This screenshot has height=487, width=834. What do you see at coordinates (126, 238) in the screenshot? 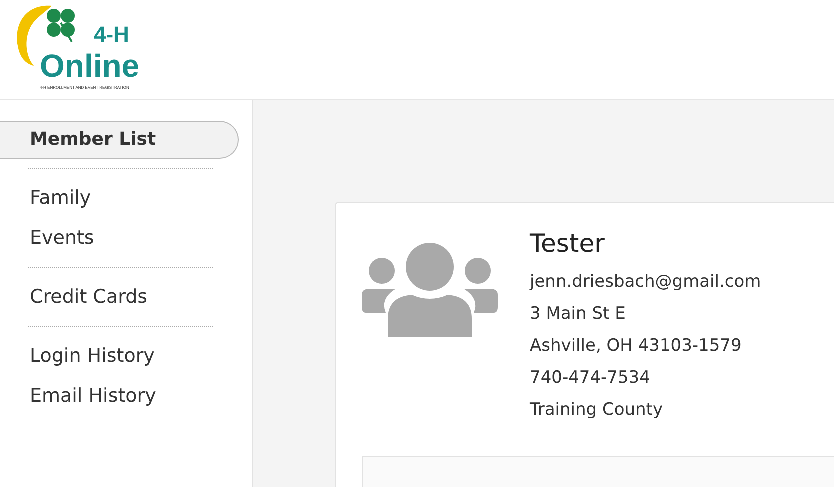
I see `sidebar-item: Events` at bounding box center [126, 238].